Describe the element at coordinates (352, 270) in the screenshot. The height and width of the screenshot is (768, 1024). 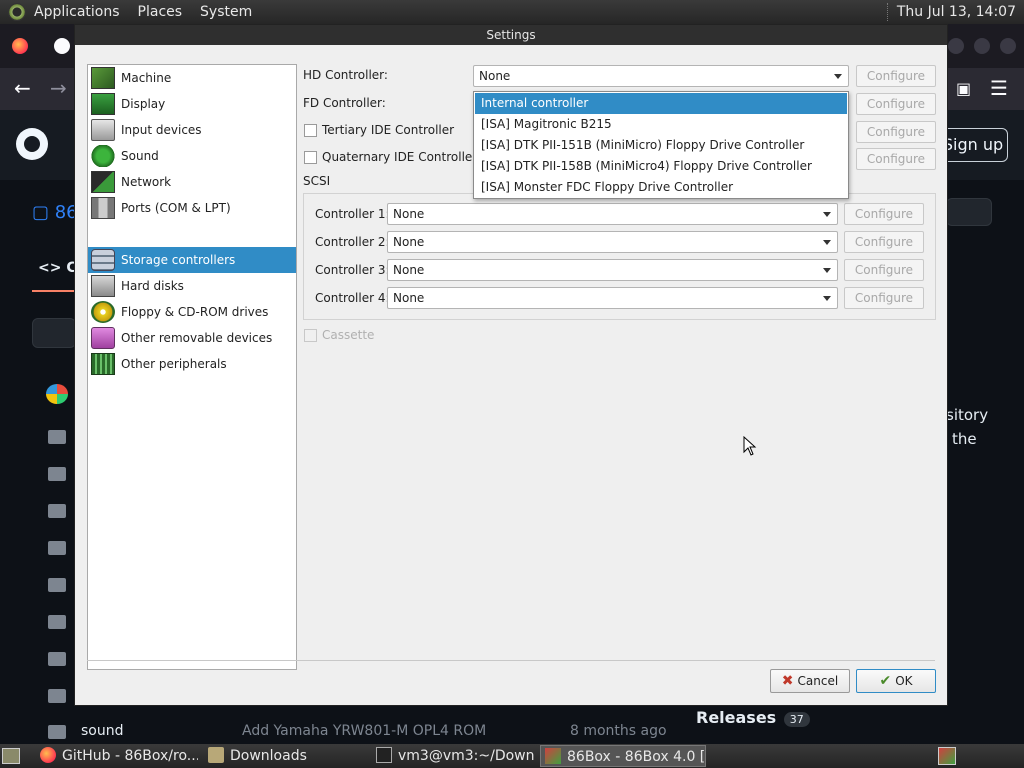
I see `scsi-controller-3-label: Controller 3:` at that location.